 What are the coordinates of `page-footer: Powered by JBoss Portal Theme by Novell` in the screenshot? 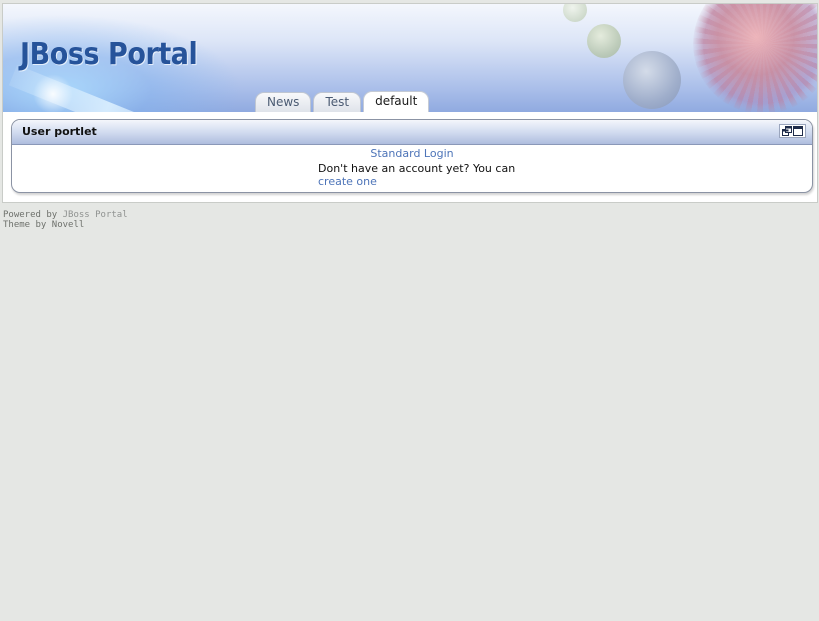 It's located at (65, 220).